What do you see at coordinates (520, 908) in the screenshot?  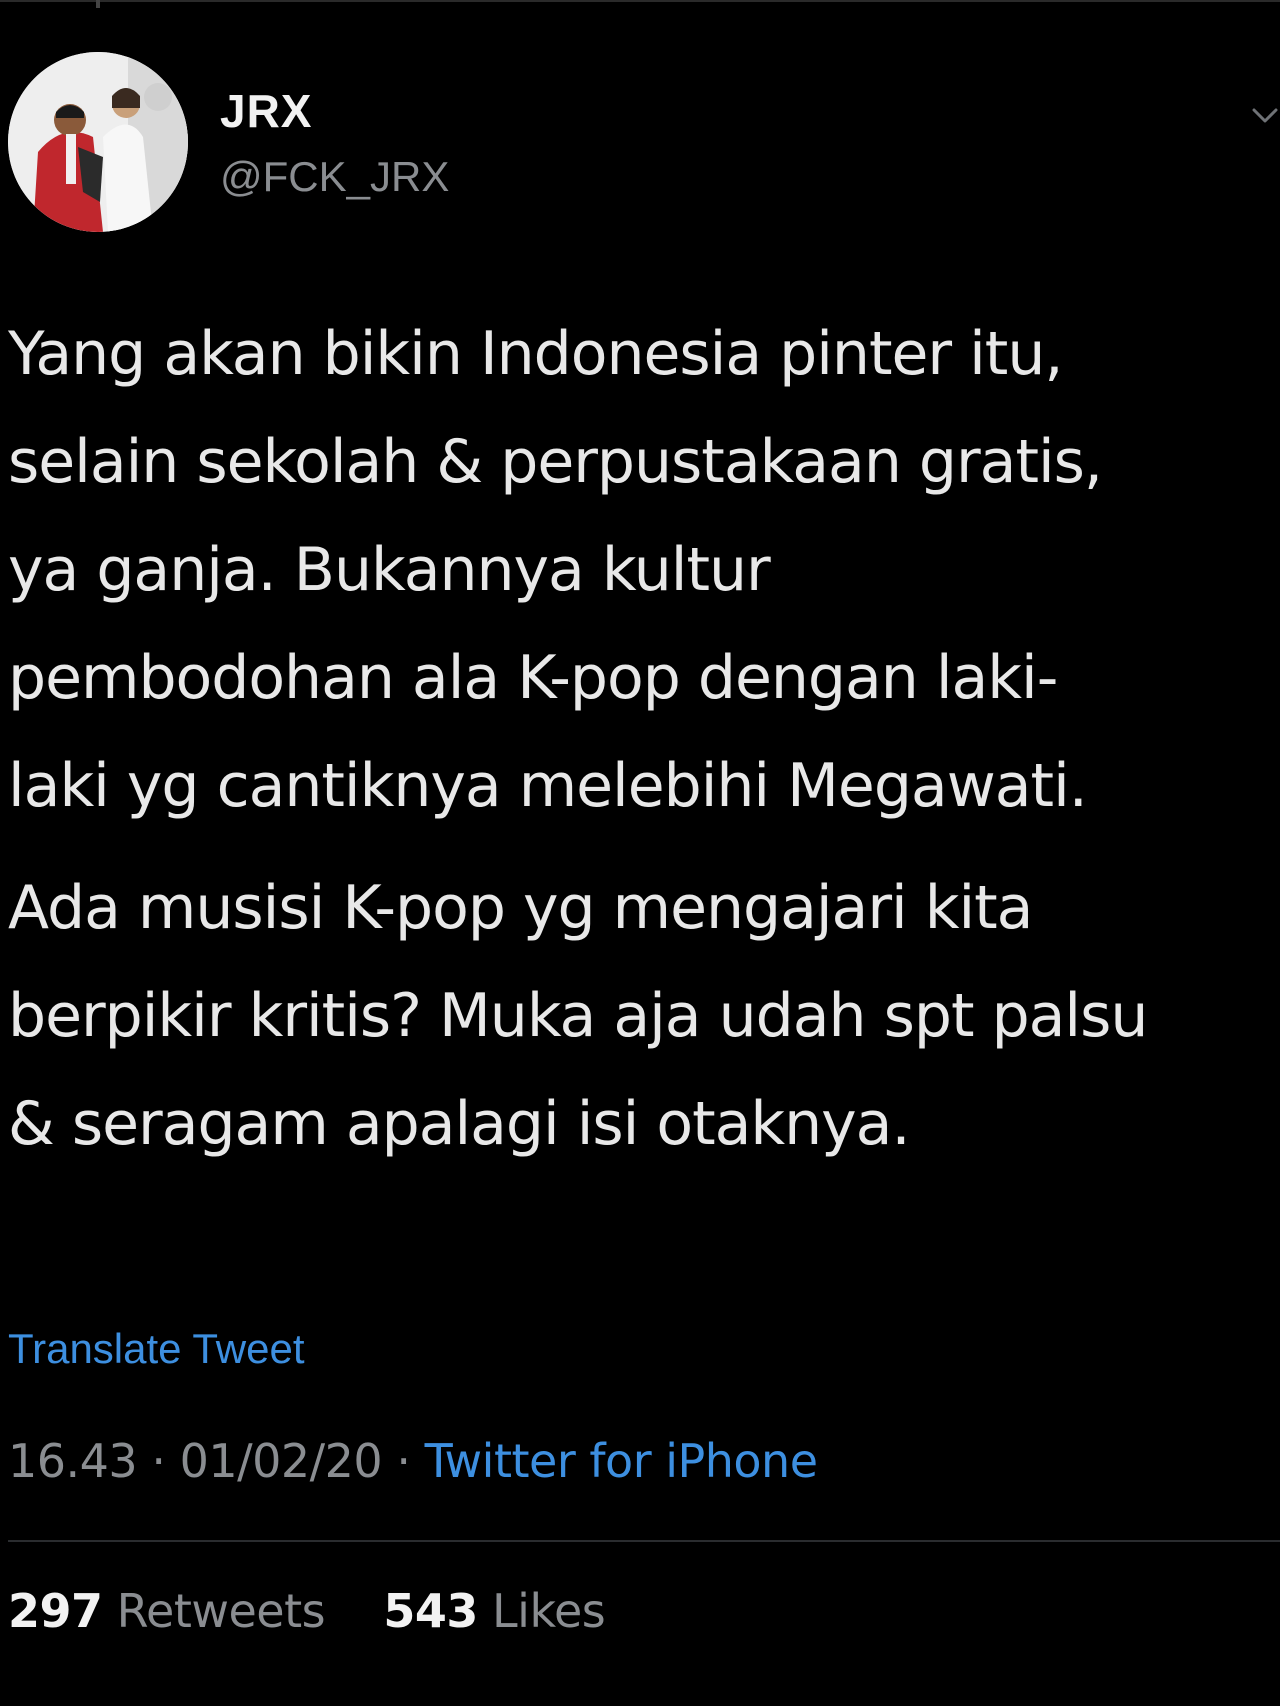 I see `tweet-line: Ada musisi K-pop yg mengajari kita` at bounding box center [520, 908].